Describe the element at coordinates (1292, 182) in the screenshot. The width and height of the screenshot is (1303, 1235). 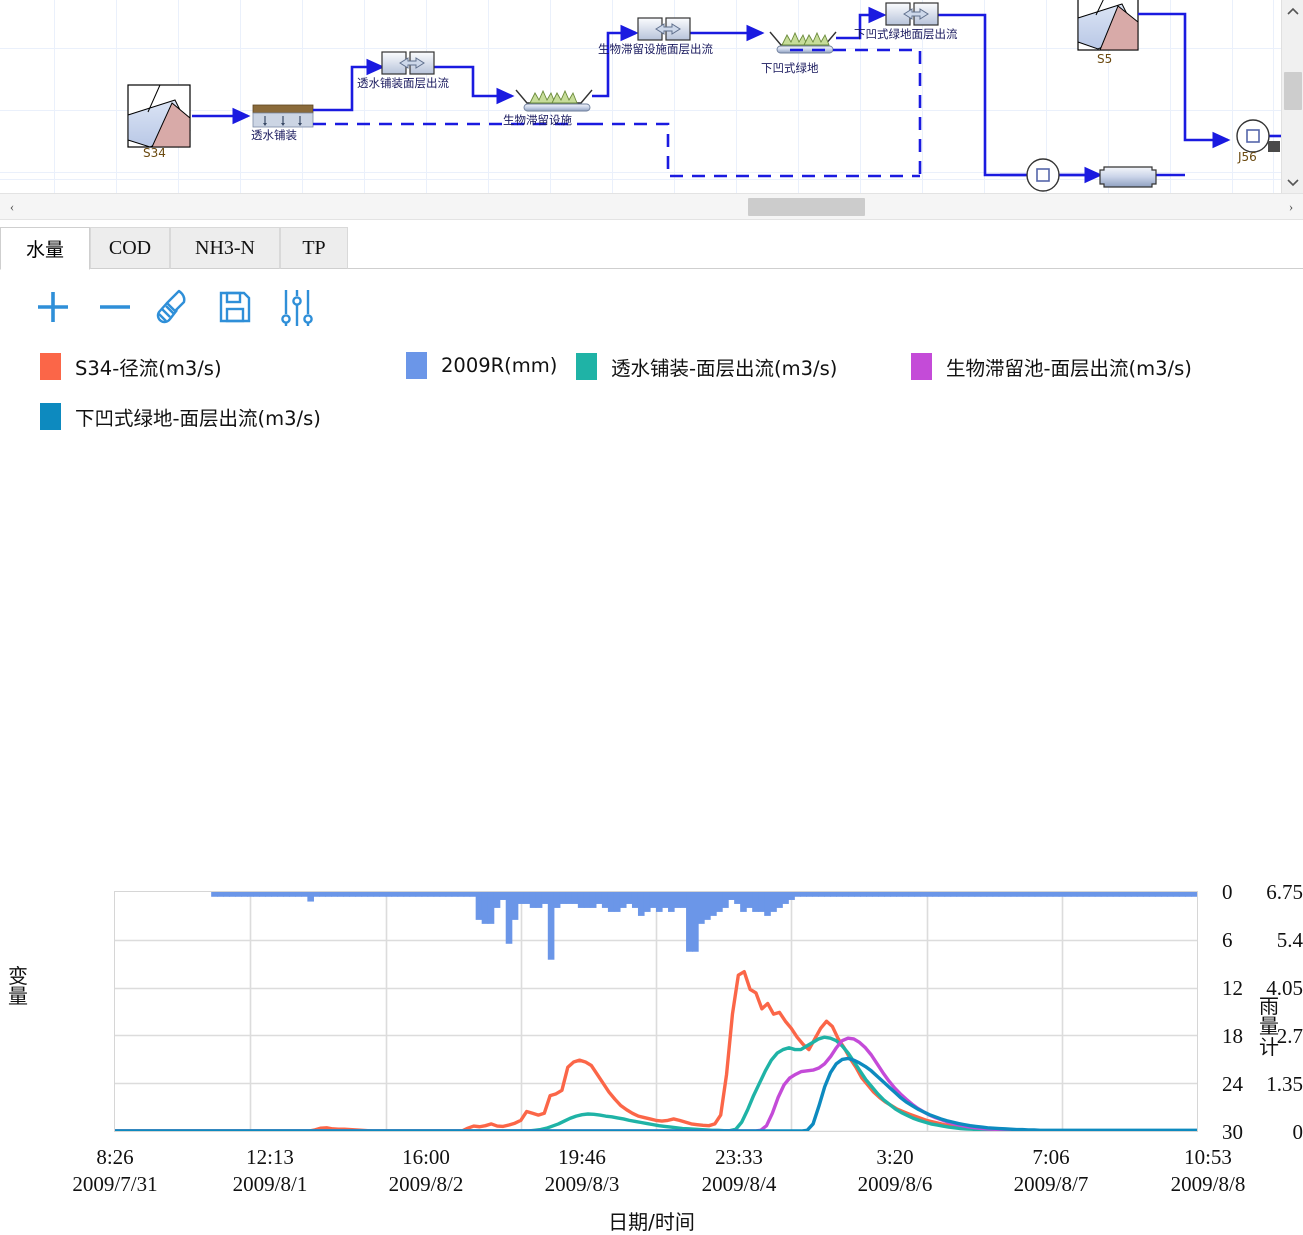
I see `scroll-down-button` at that location.